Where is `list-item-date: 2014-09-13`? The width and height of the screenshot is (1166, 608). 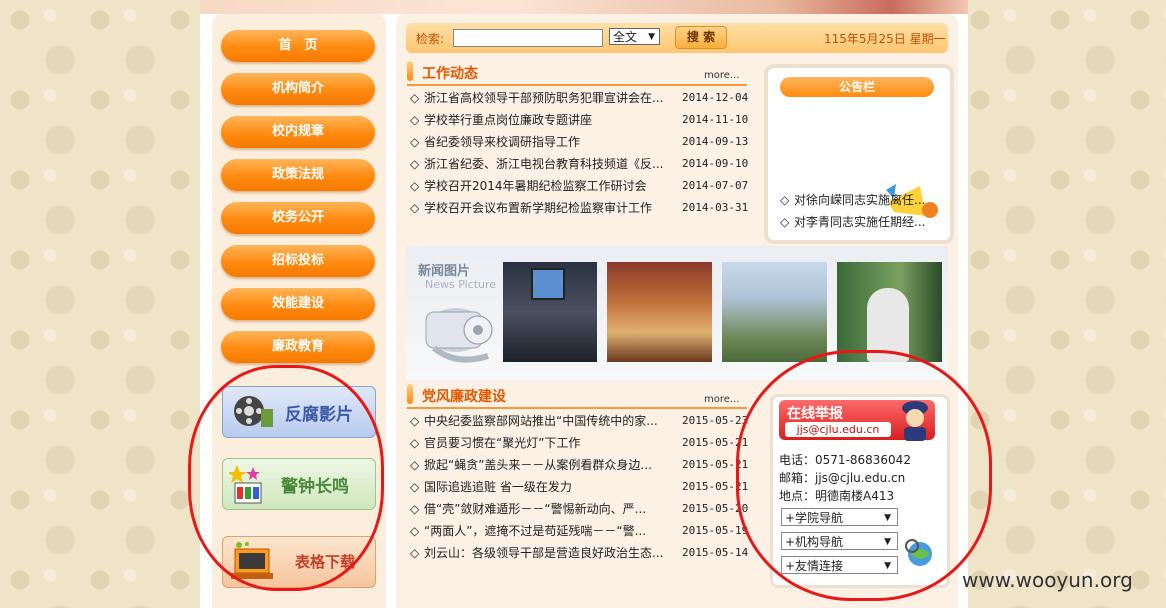
list-item-date: 2014-09-13 is located at coordinates (715, 141).